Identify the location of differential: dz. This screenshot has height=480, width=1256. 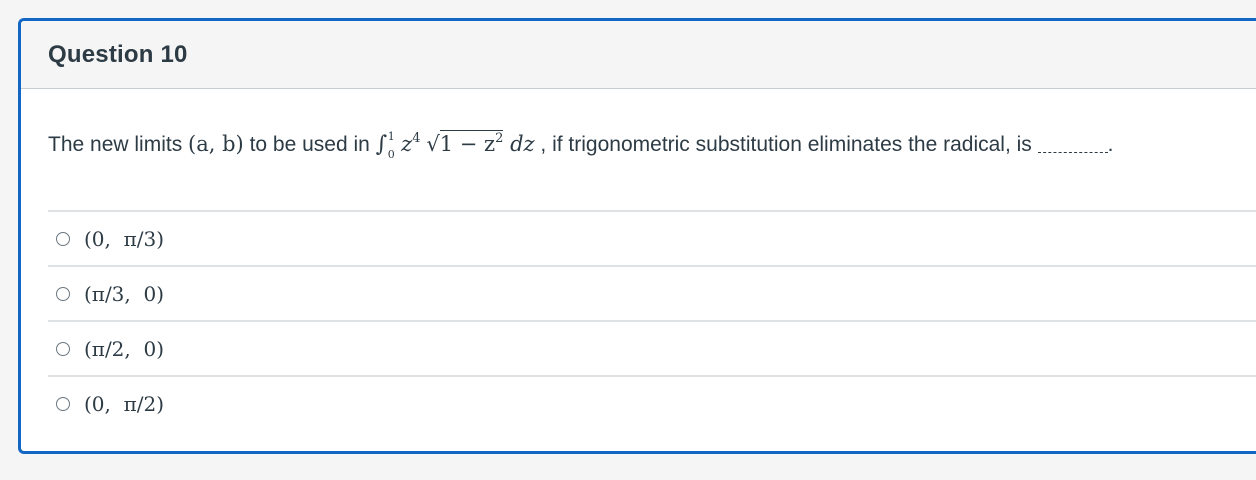
(519, 144).